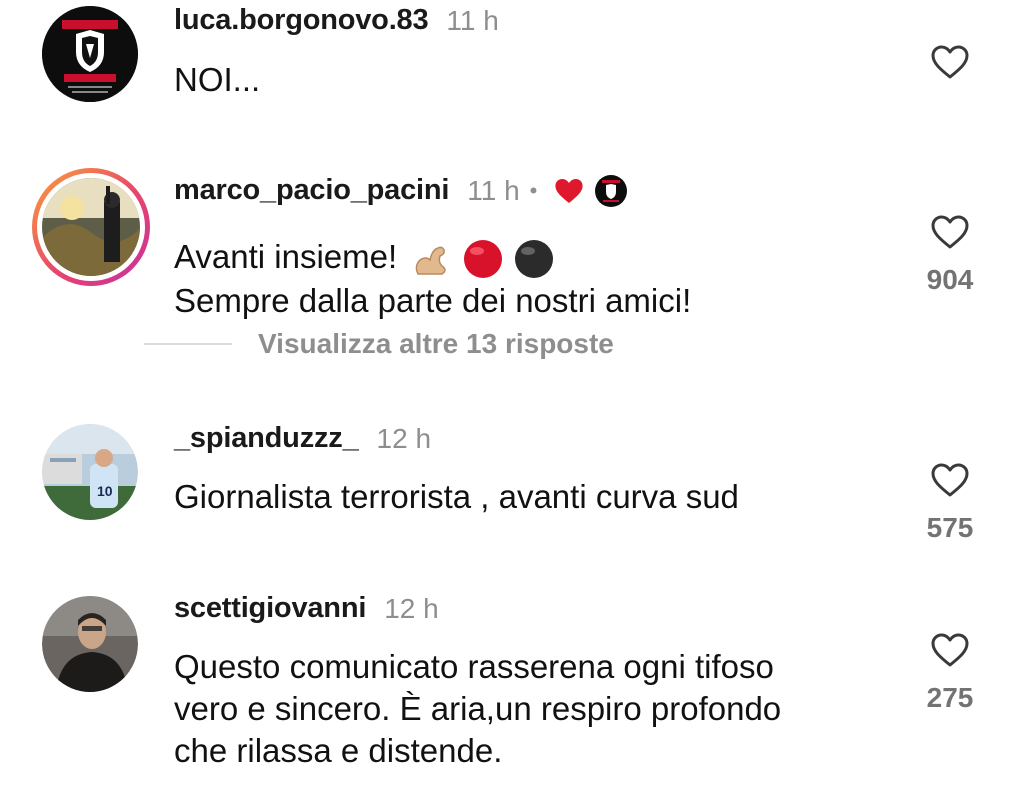 This screenshot has height=806, width=1024. What do you see at coordinates (436, 344) in the screenshot?
I see `view-replies-label: Visualizza altre 13 risposte` at bounding box center [436, 344].